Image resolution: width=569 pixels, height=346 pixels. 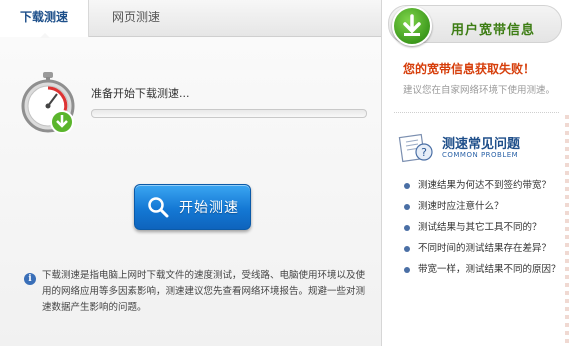 What do you see at coordinates (229, 113) in the screenshot?
I see `progress-bar` at bounding box center [229, 113].